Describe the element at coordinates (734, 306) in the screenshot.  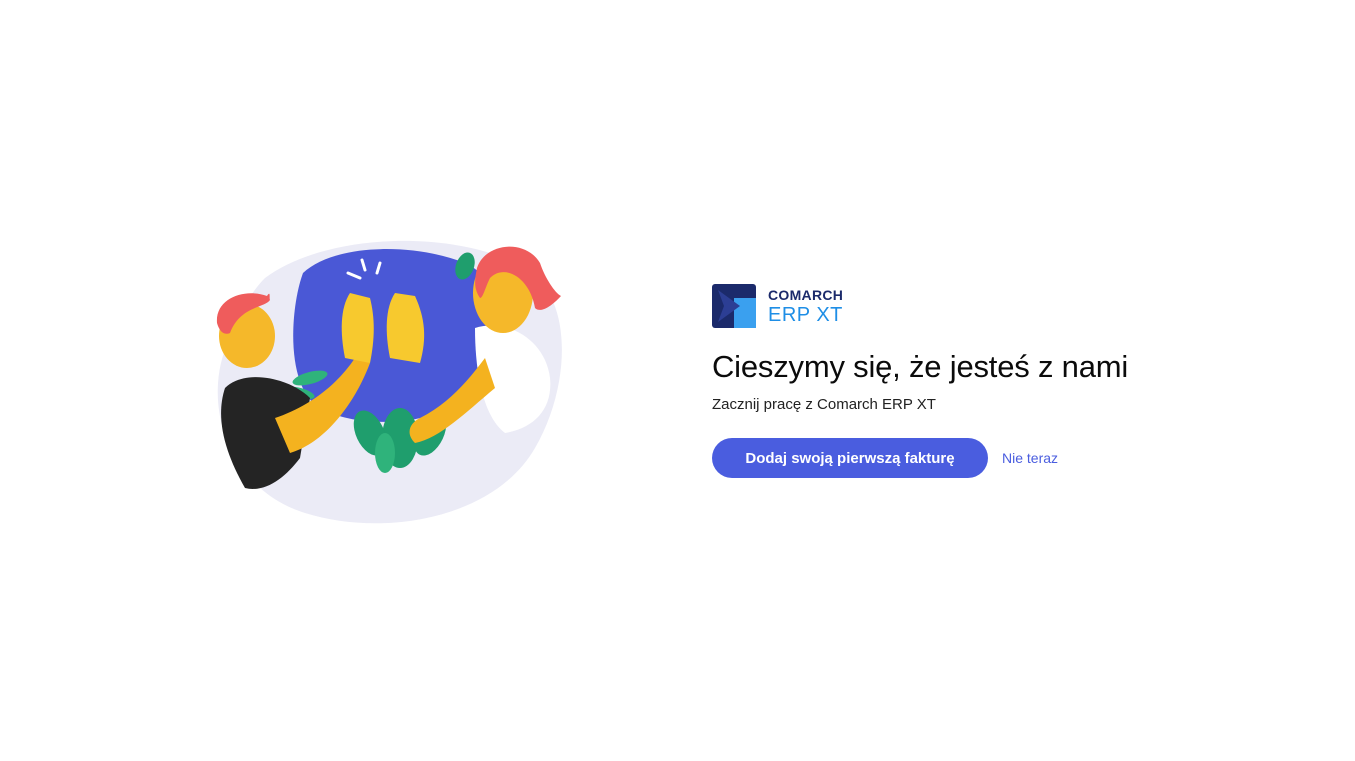
I see `comarch-logo-icon` at that location.